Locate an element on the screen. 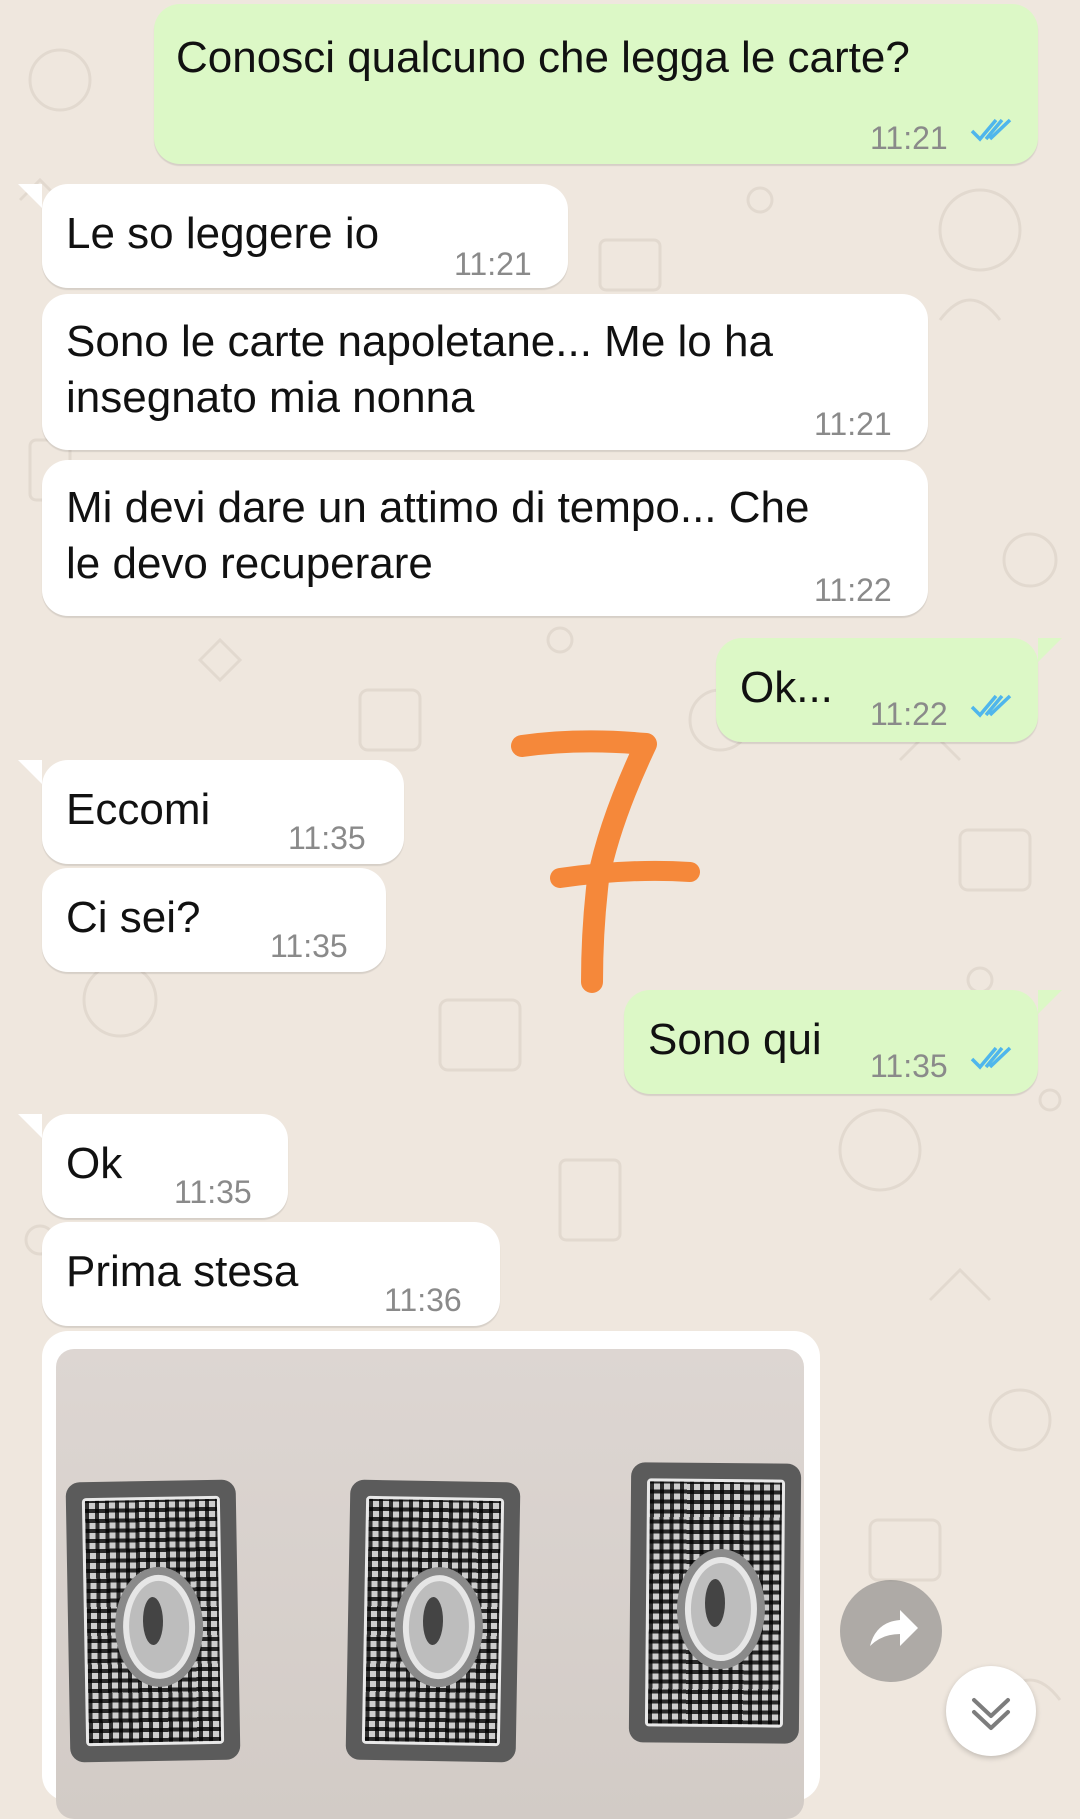 The height and width of the screenshot is (1819, 1080). handwritten-seven-annotation is located at coordinates (605, 861).